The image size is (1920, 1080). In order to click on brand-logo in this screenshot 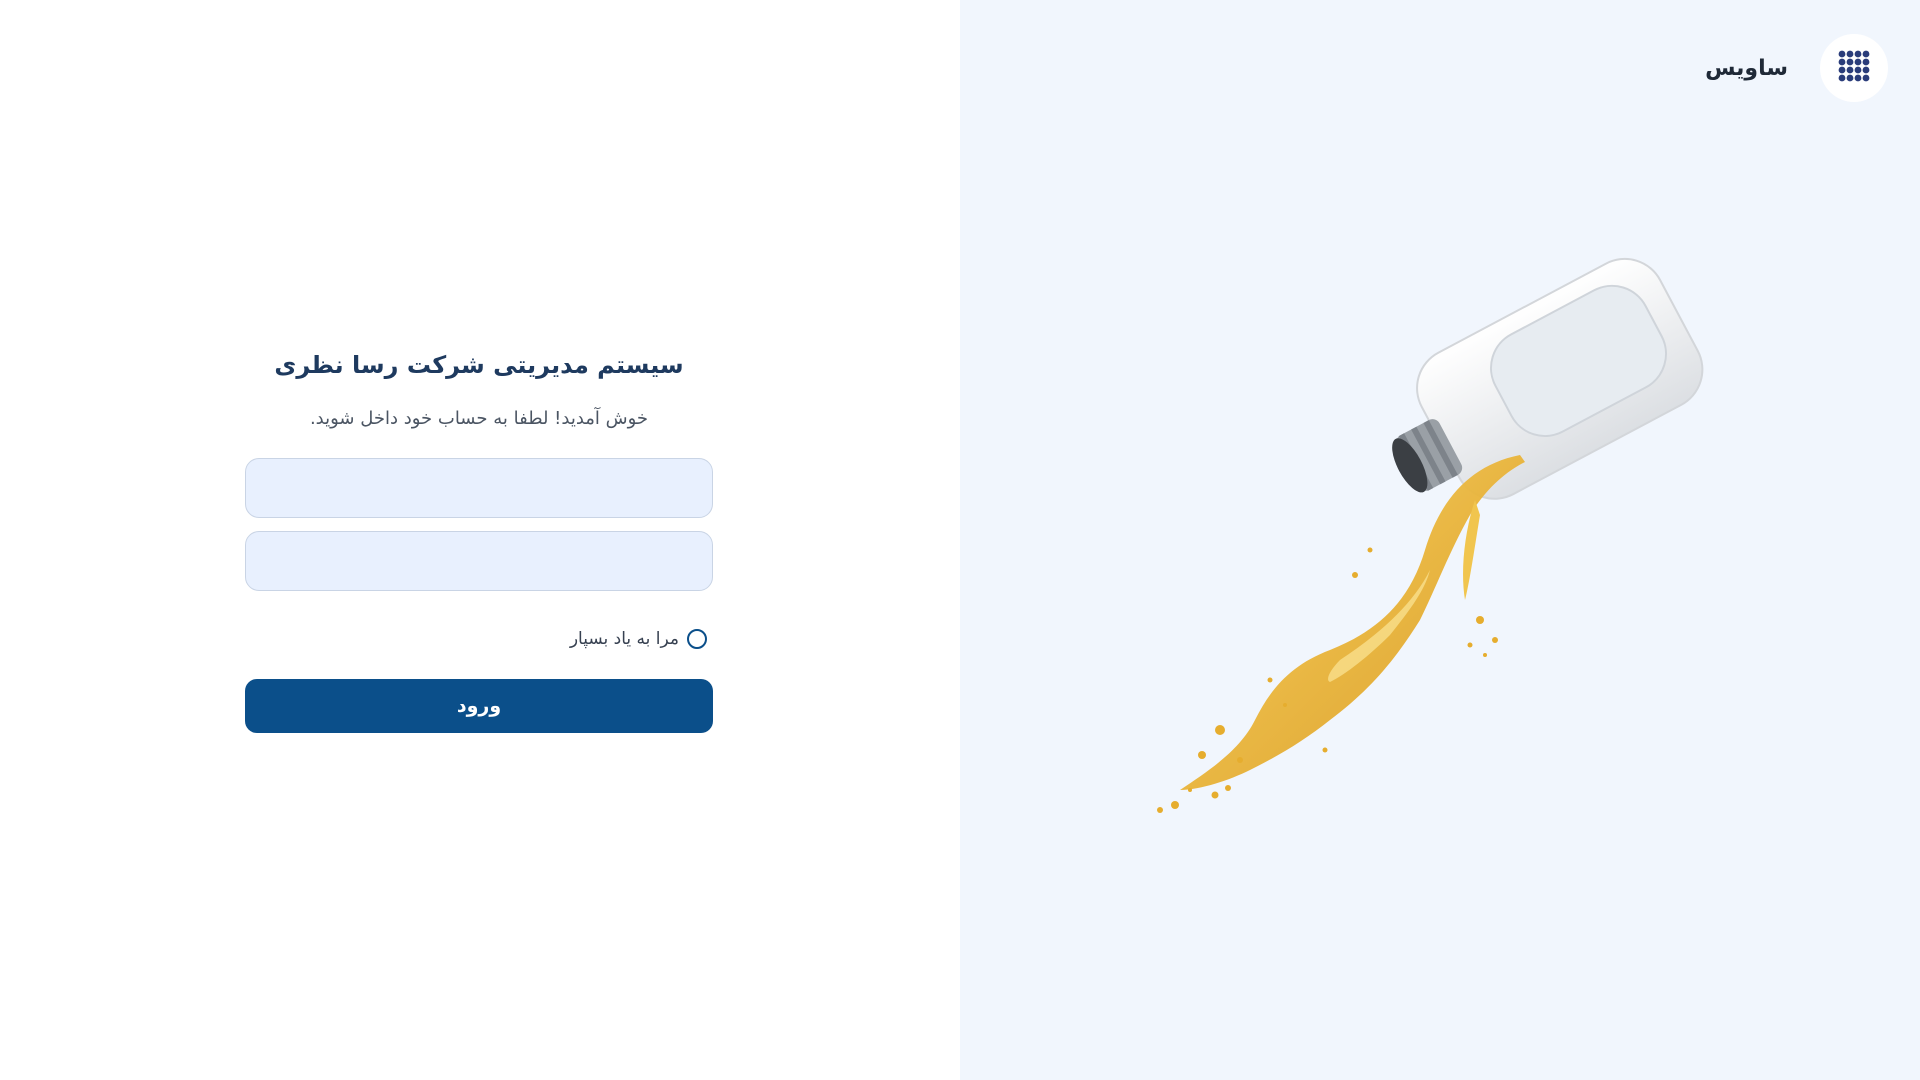, I will do `click(1854, 68)`.